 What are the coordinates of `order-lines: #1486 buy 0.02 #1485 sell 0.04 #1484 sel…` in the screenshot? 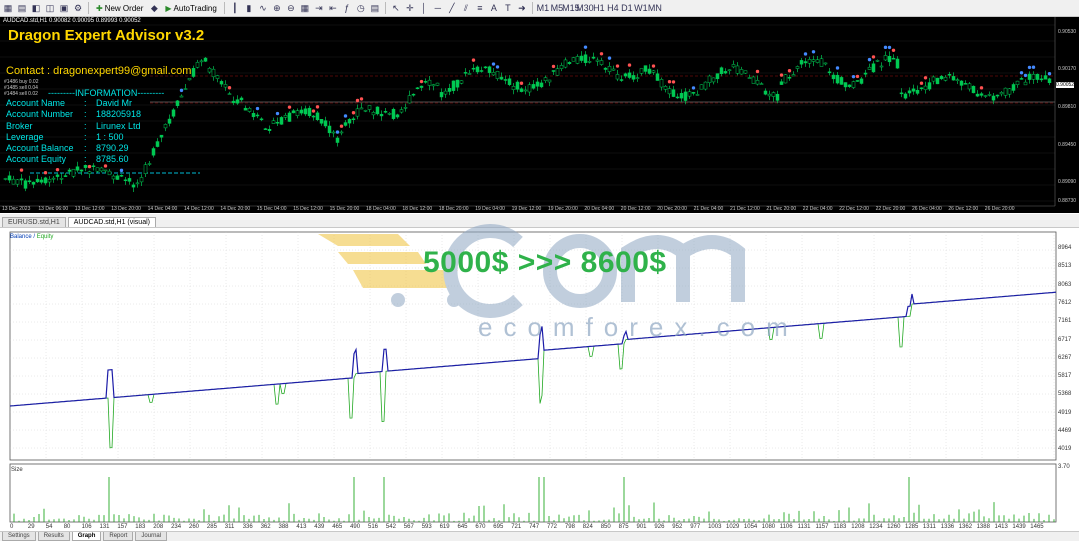 It's located at (21, 88).